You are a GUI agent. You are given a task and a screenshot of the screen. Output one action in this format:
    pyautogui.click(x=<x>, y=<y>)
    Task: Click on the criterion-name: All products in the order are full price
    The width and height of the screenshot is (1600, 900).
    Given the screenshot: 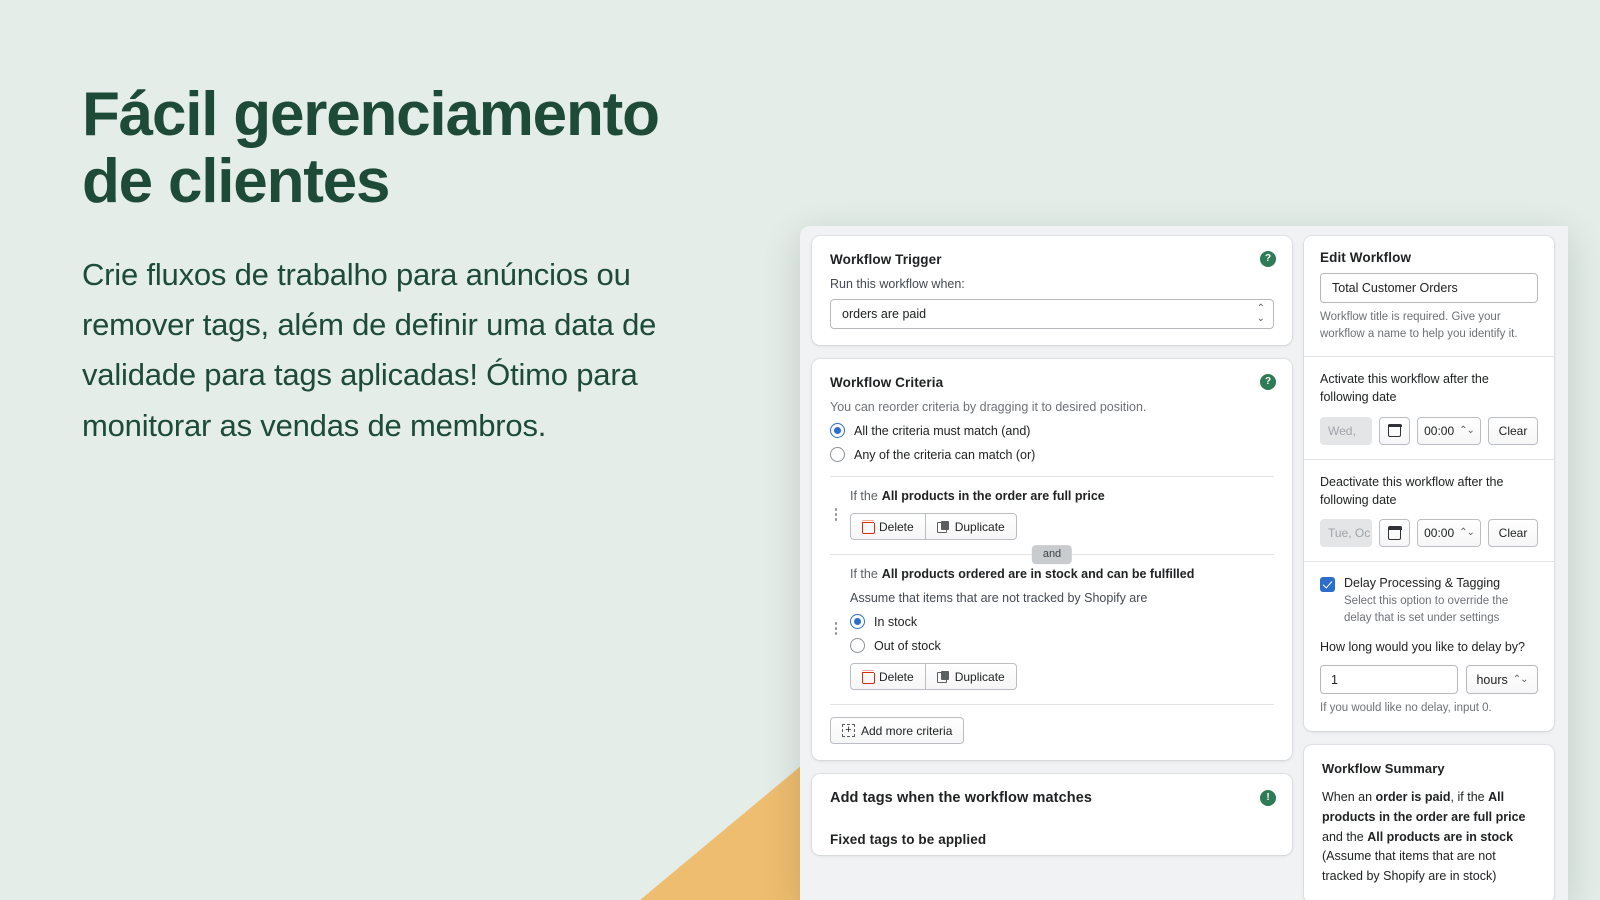 What is the action you would take?
    pyautogui.click(x=993, y=496)
    